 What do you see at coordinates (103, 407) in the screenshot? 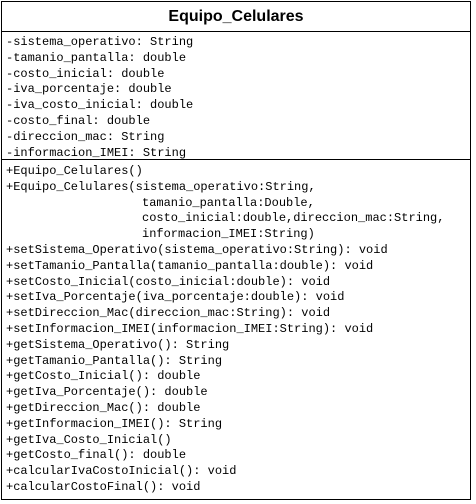
I see `method-get-direccion-mac: +getDireccion_Mac(): double` at bounding box center [103, 407].